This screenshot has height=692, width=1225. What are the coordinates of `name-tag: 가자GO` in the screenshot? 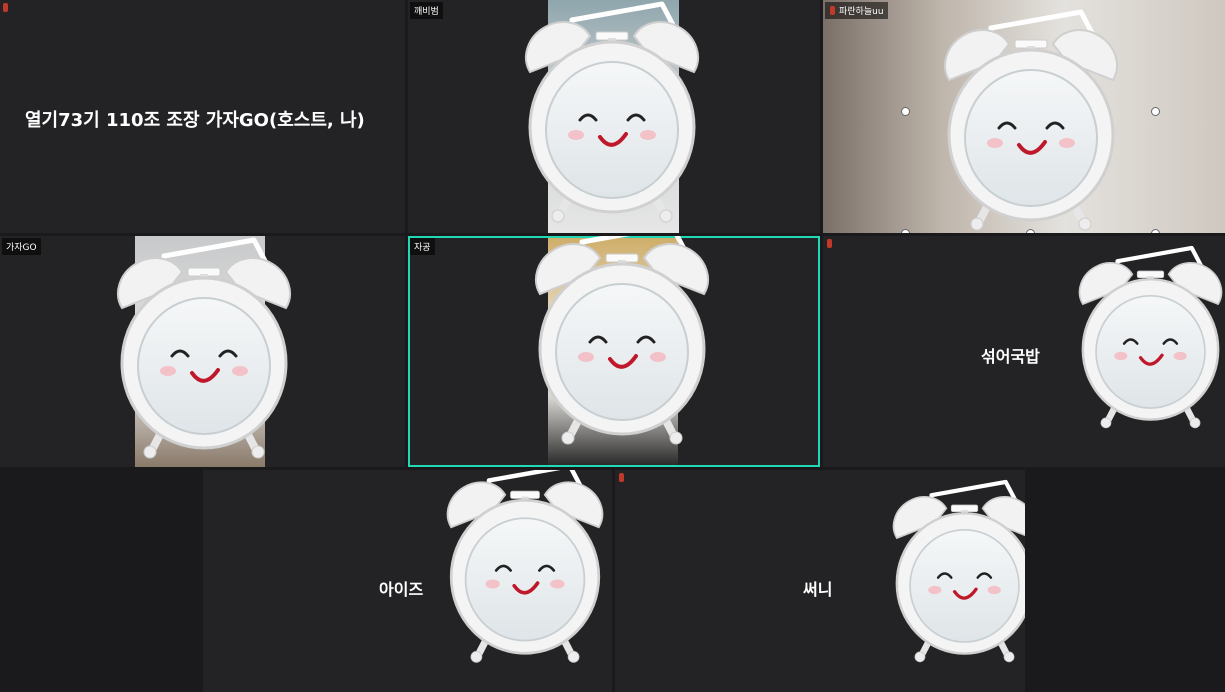 It's located at (21, 246).